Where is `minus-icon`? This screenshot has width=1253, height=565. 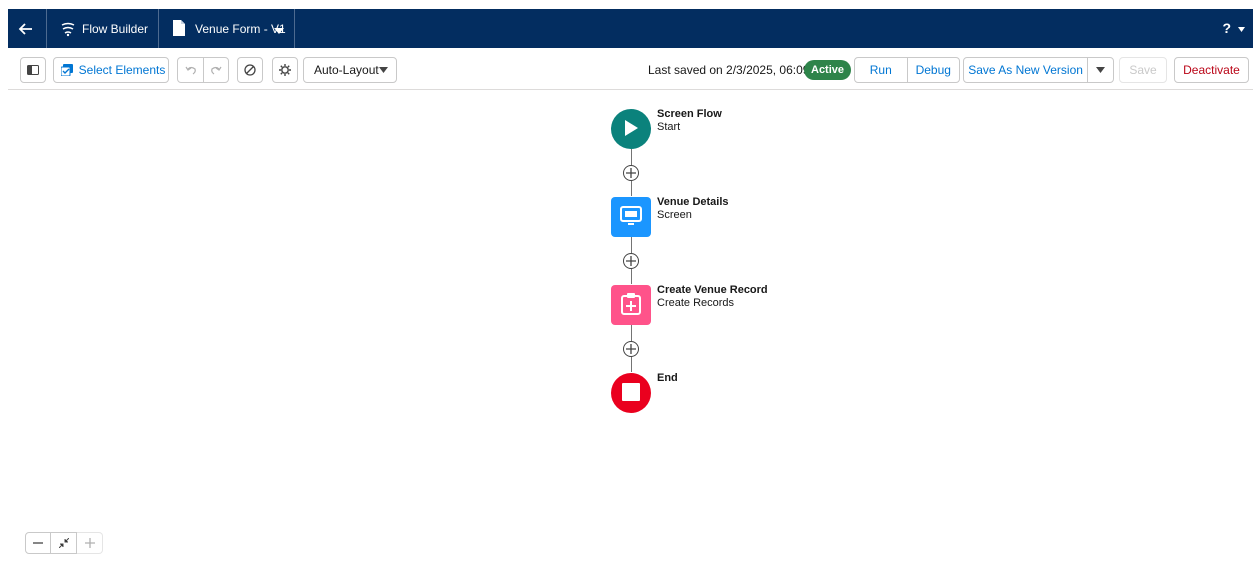 minus-icon is located at coordinates (38, 543).